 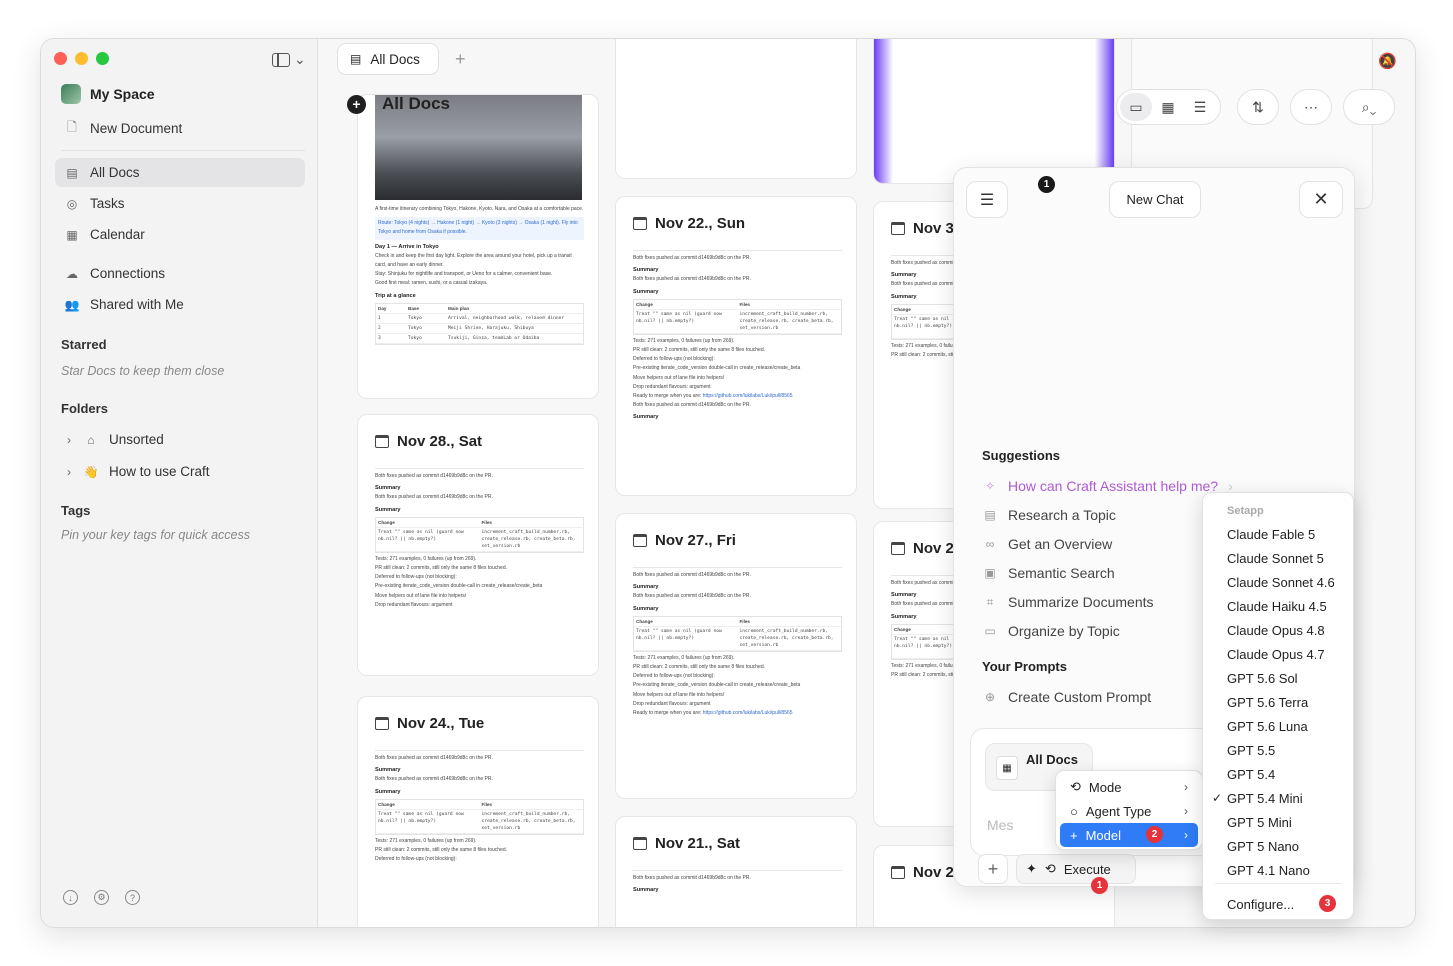 I want to click on search-icon: ⌕⌄, so click(x=1369, y=106).